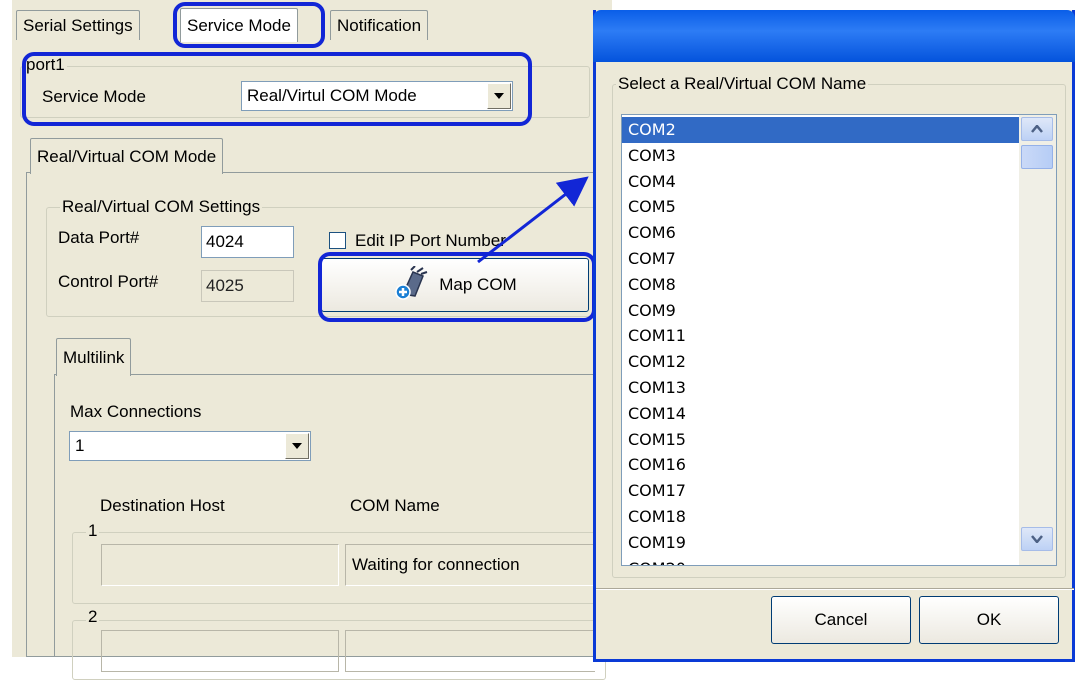  What do you see at coordinates (277, 89) in the screenshot?
I see `service-mode-highlight` at bounding box center [277, 89].